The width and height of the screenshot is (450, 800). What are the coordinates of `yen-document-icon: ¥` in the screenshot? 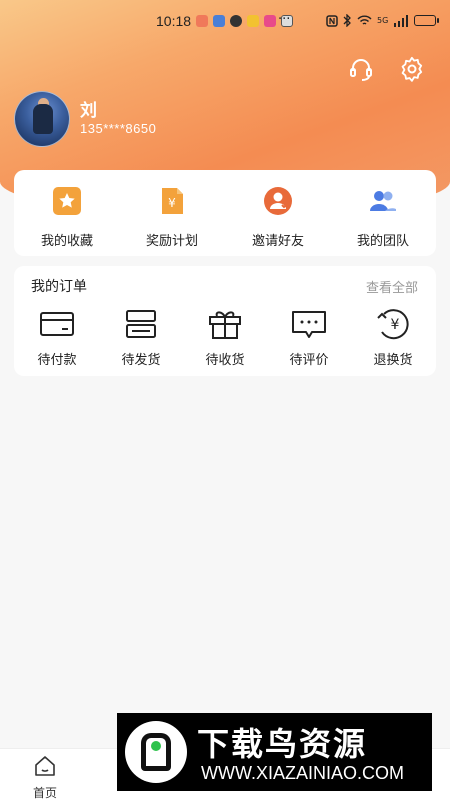 It's located at (172, 201).